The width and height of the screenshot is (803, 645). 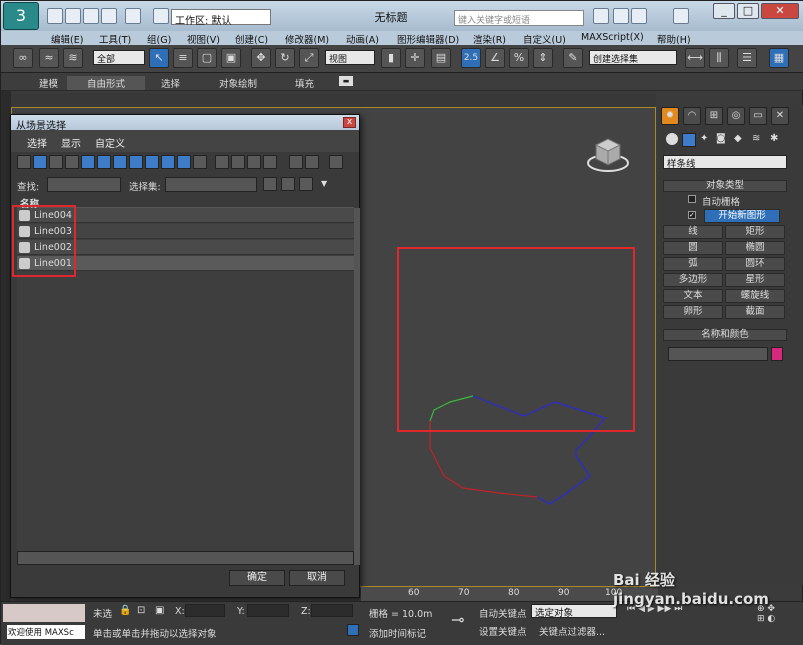 I want to click on dialog-close-button: x, so click(x=349, y=122).